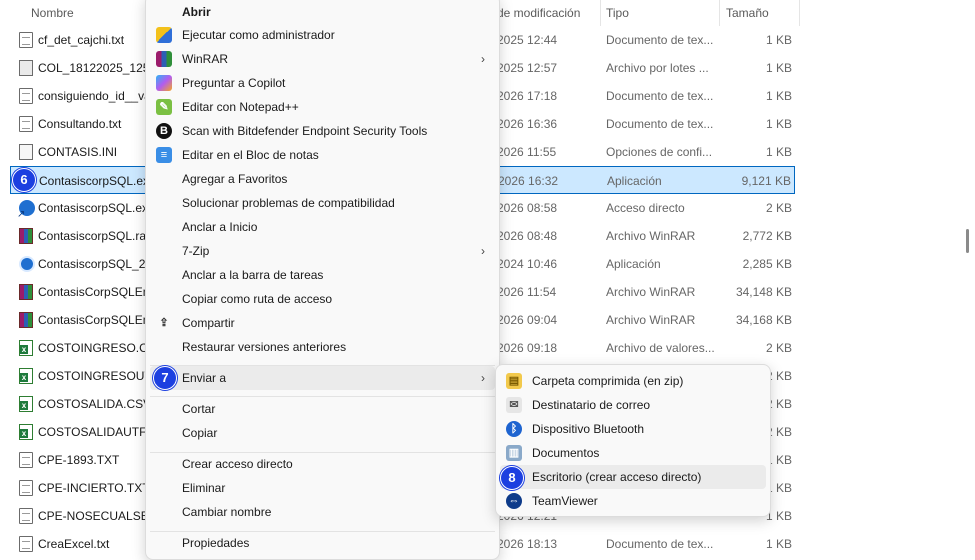  I want to click on file-date: 2025 12:57, so click(527, 68).